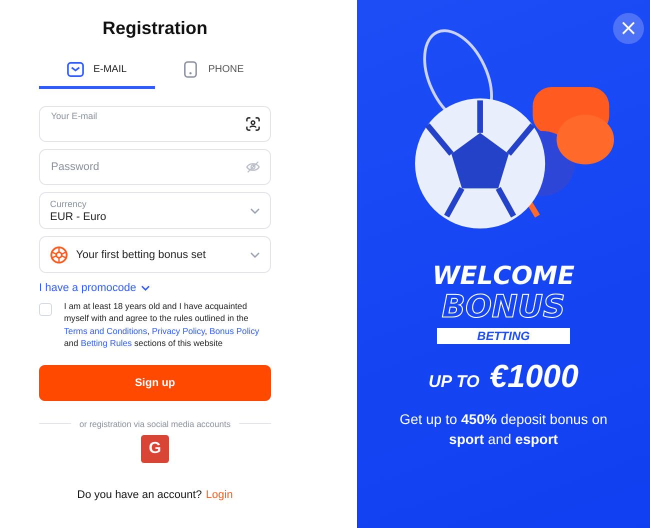  I want to click on agreement-text: I am at least 18 years old and I have acquainted myself with and agree to the rules outlined in the Terms and Conditions, Privacy Policy, Bonus Policy and Betting Rules sections of this website, so click(162, 325).